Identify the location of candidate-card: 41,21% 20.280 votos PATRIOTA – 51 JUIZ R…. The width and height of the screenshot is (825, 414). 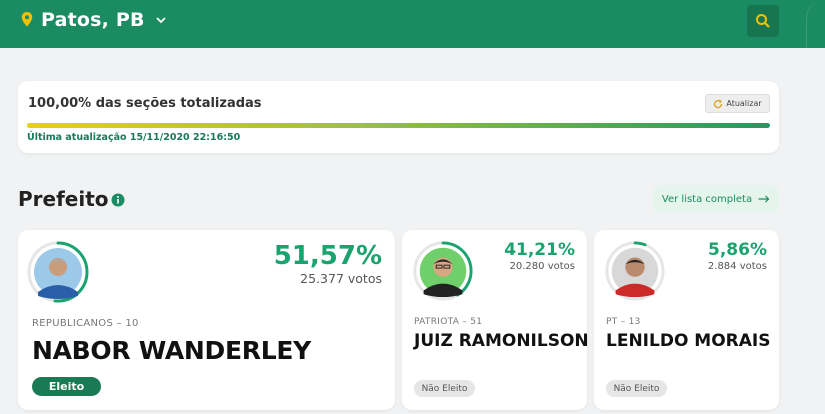
(495, 320).